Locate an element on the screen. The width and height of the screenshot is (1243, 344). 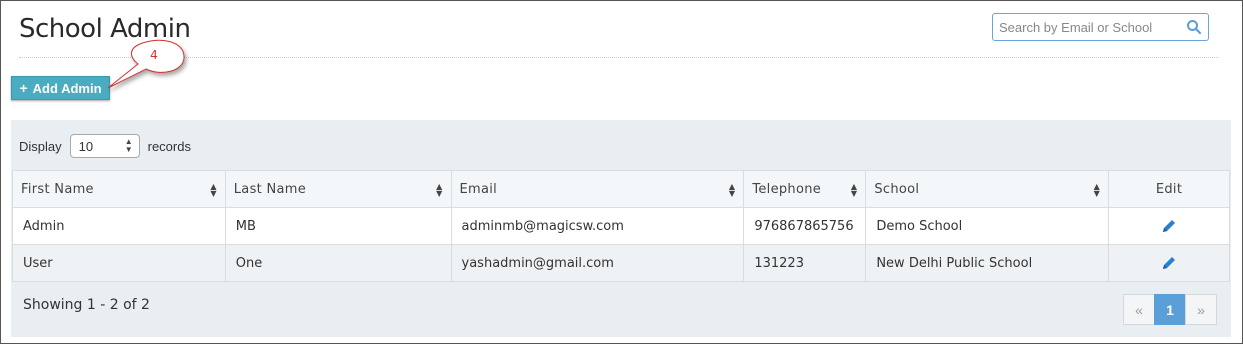
records-summary: Showing 1 - 2 of 2 is located at coordinates (86, 305).